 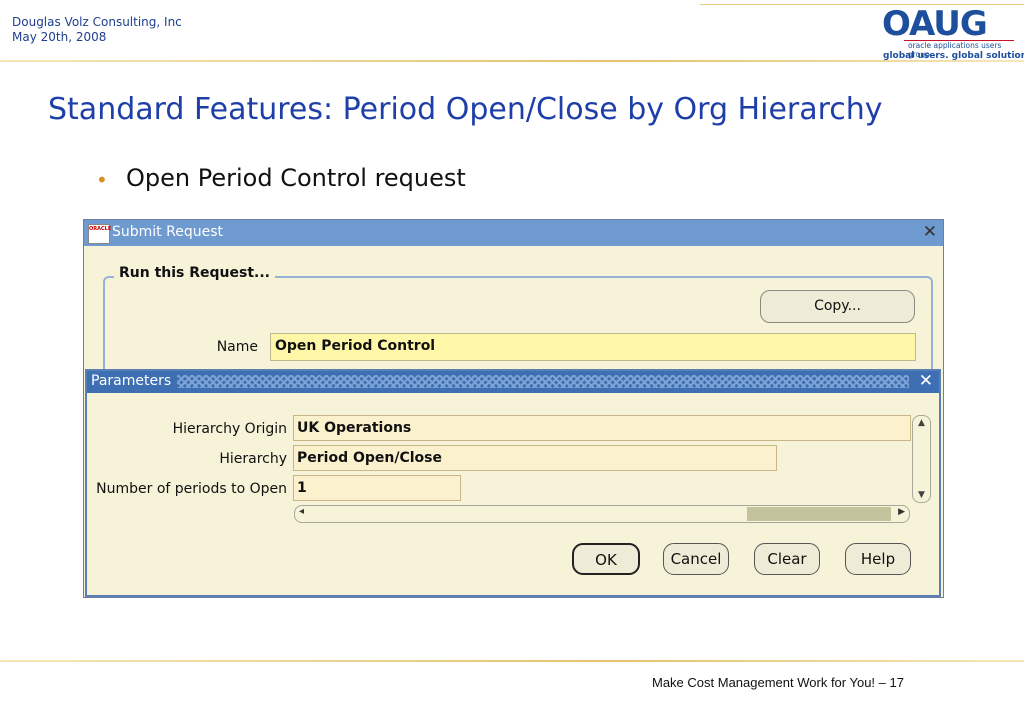 What do you see at coordinates (237, 347) in the screenshot?
I see `name-label: Name` at bounding box center [237, 347].